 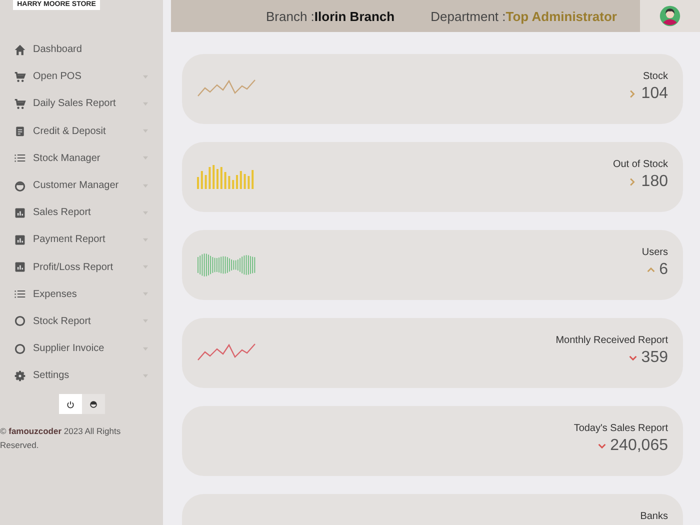 What do you see at coordinates (81, 76) in the screenshot?
I see `sidebar-item: Open POS` at bounding box center [81, 76].